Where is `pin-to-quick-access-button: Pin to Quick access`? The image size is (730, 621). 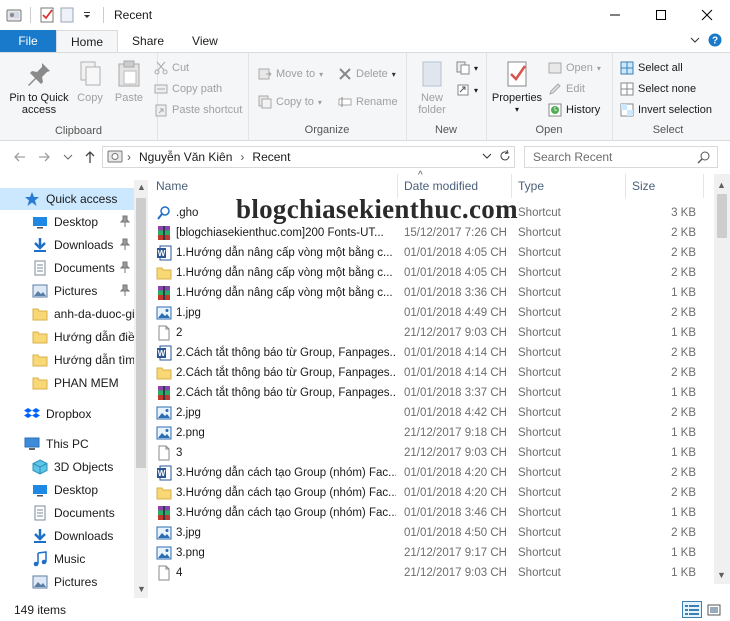
pin-to-quick-access-button: Pin to Quick access is located at coordinates (39, 87).